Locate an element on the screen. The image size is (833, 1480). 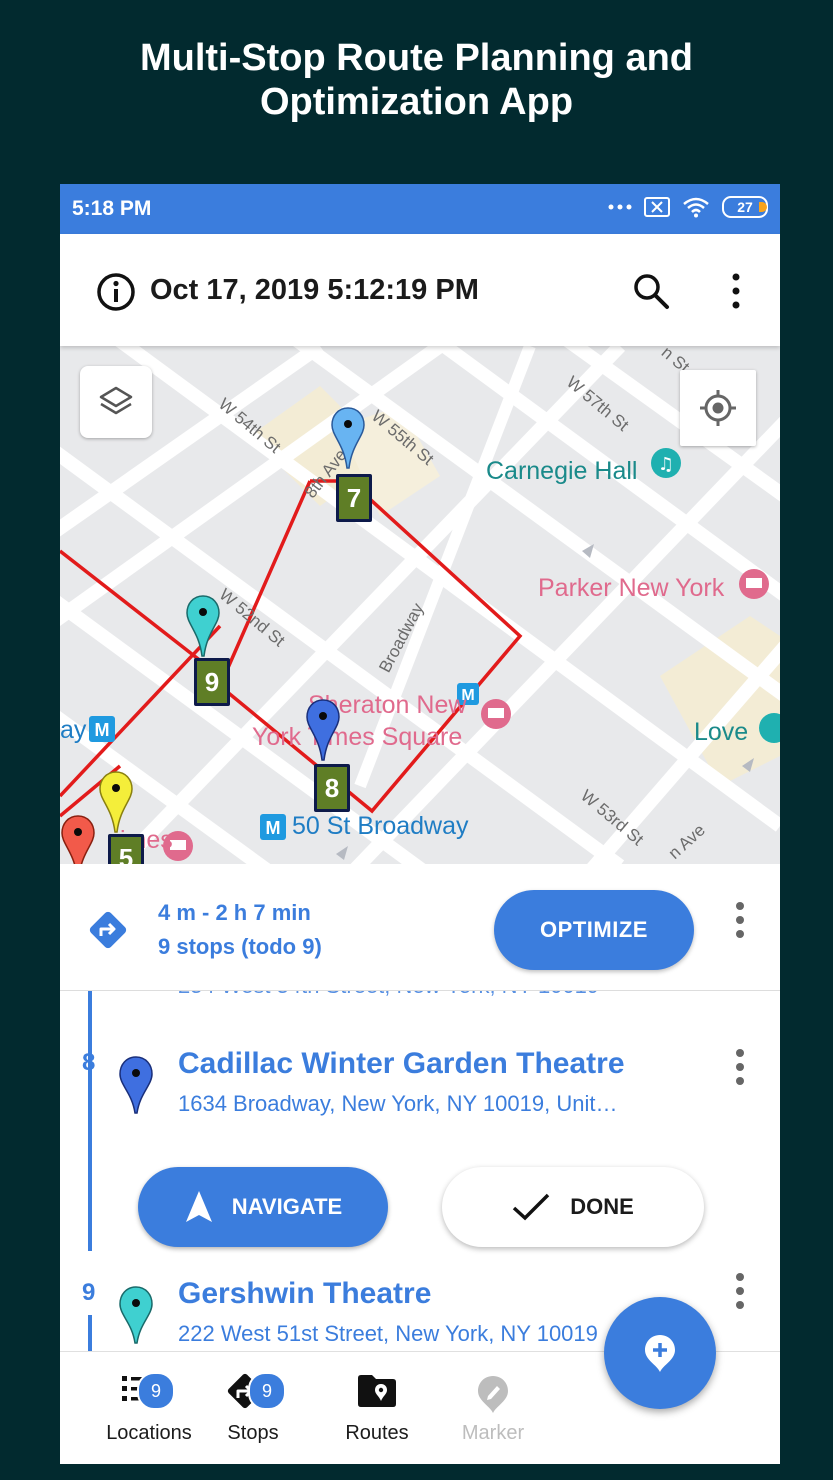
poi-carnegie-hall: Carnegie Hall is located at coordinates (561, 471).